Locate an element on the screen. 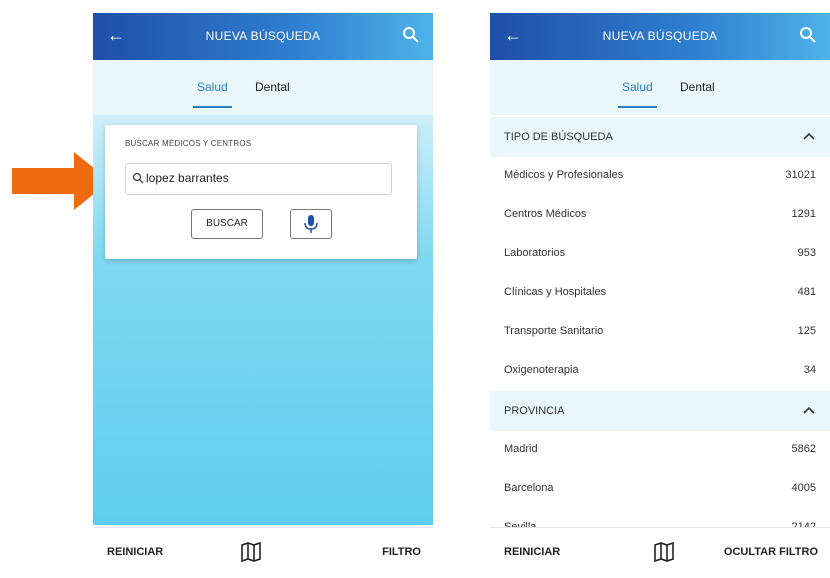  item-count: 4005 is located at coordinates (803, 488).